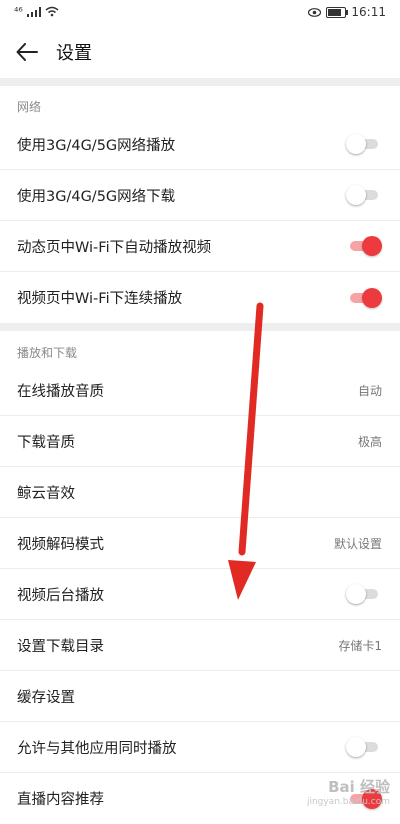 The height and width of the screenshot is (824, 400). What do you see at coordinates (200, 144) in the screenshot?
I see `setting-row-3g-play: 使用3G/4G/5G网络播放` at bounding box center [200, 144].